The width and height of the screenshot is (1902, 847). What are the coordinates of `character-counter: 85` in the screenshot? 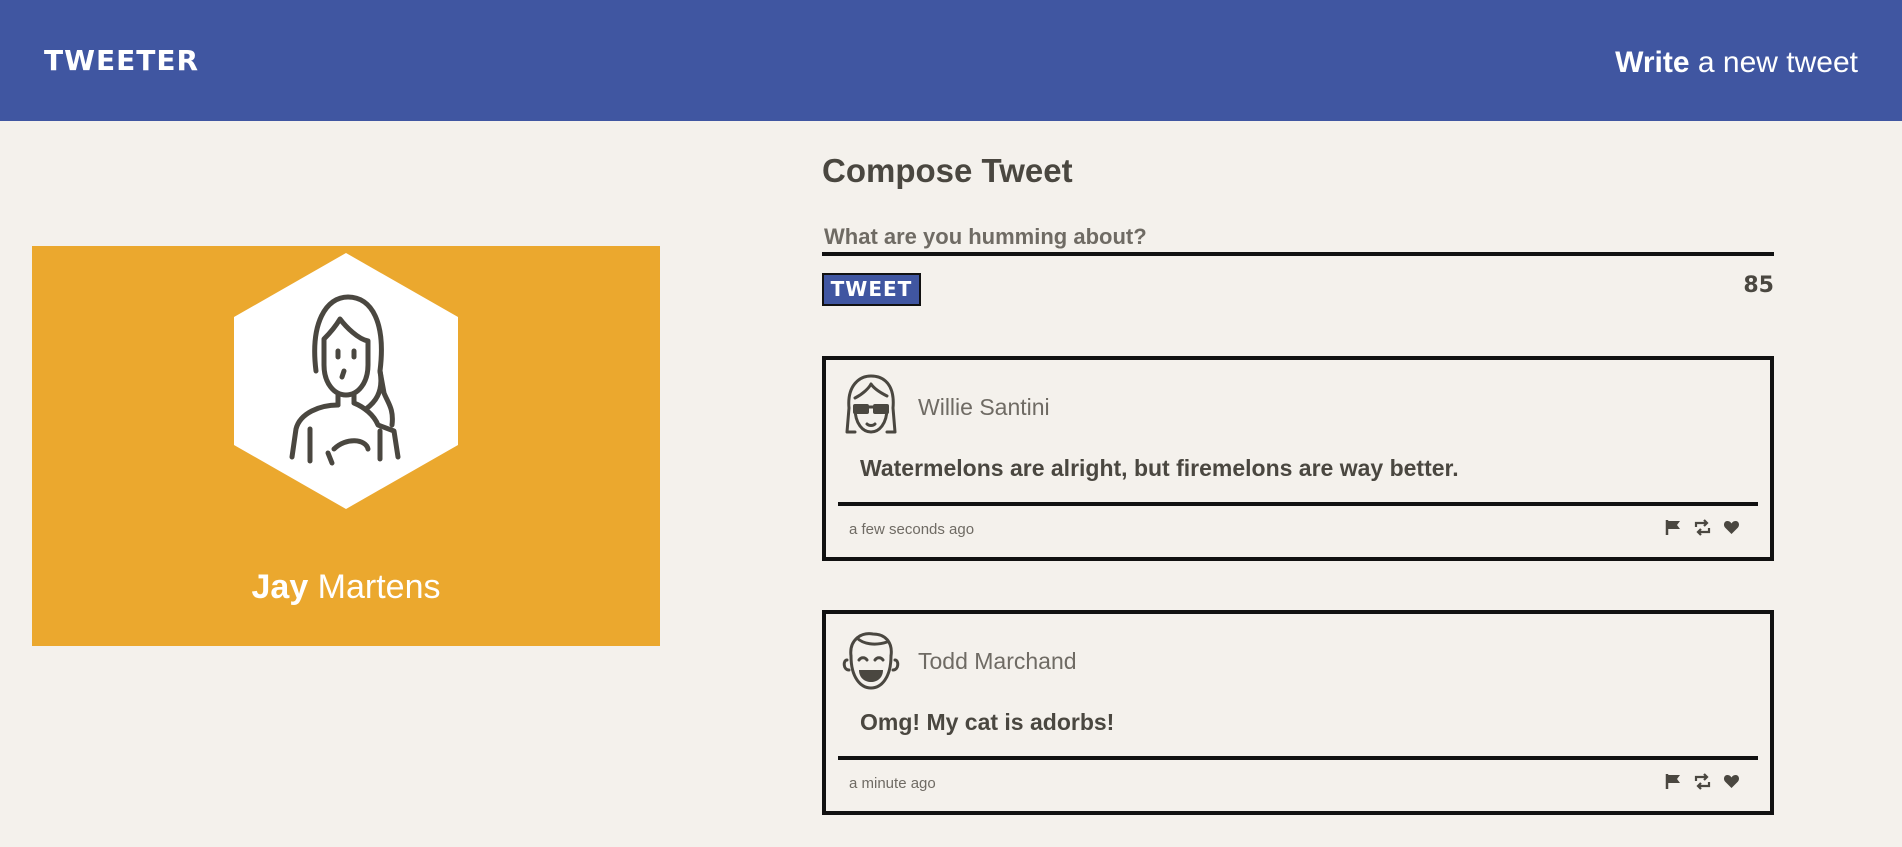 It's located at (1758, 285).